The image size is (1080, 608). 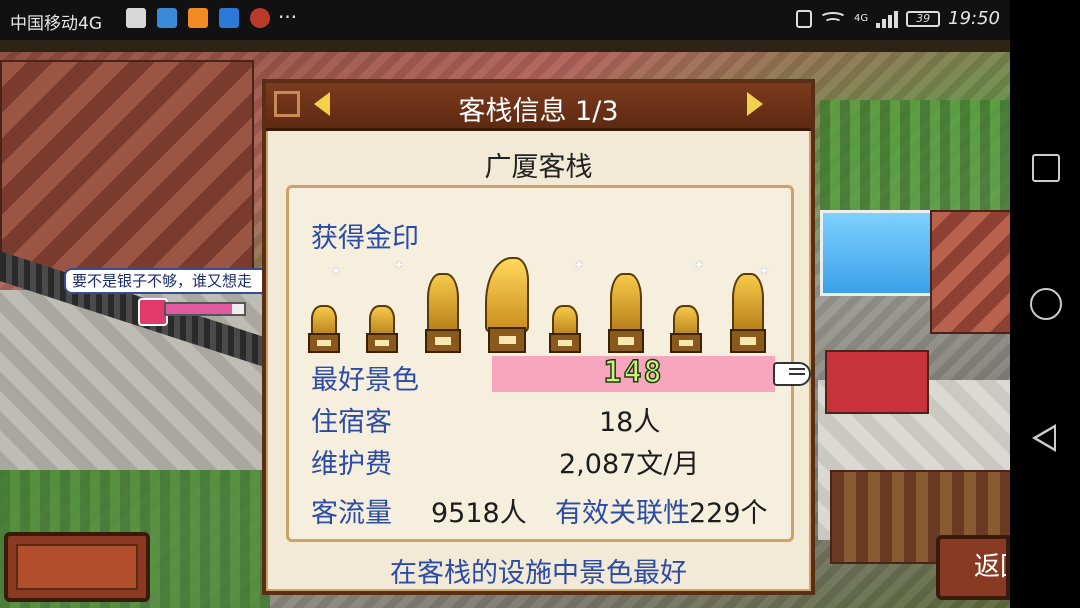 What do you see at coordinates (260, 18) in the screenshot?
I see `game-icon` at bounding box center [260, 18].